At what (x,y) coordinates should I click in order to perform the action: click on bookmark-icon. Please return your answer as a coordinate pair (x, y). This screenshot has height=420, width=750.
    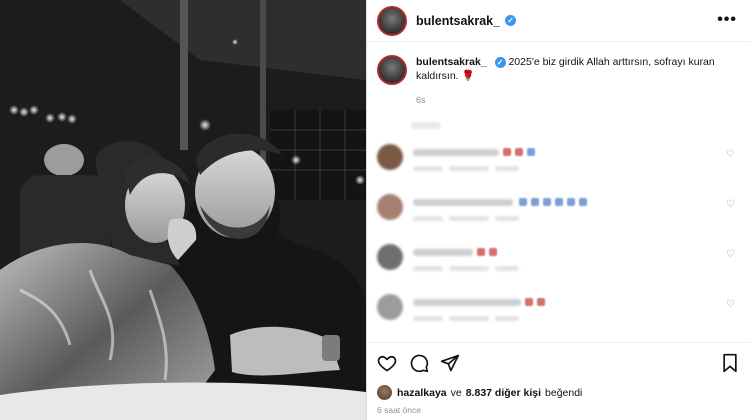
    Looking at the image, I should click on (730, 363).